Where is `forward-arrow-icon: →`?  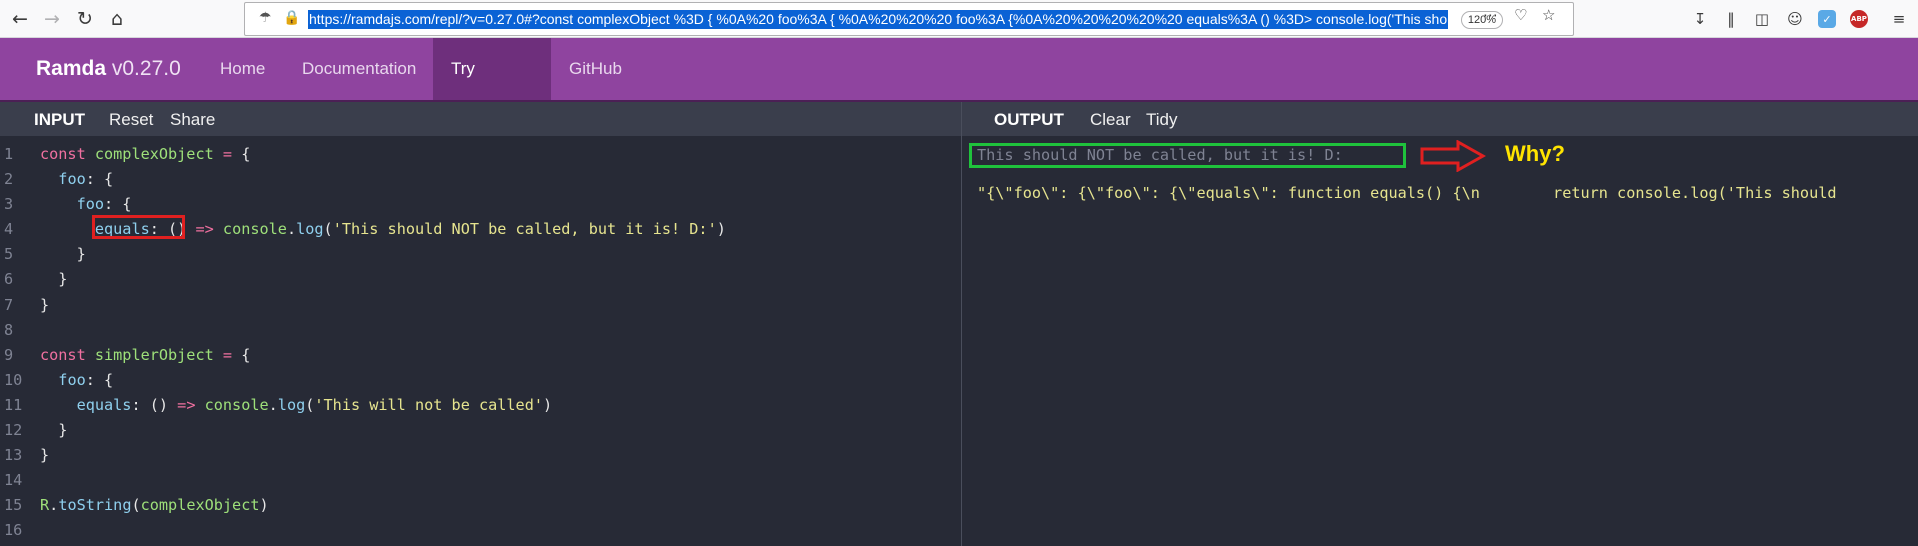
forward-arrow-icon: → is located at coordinates (52, 19).